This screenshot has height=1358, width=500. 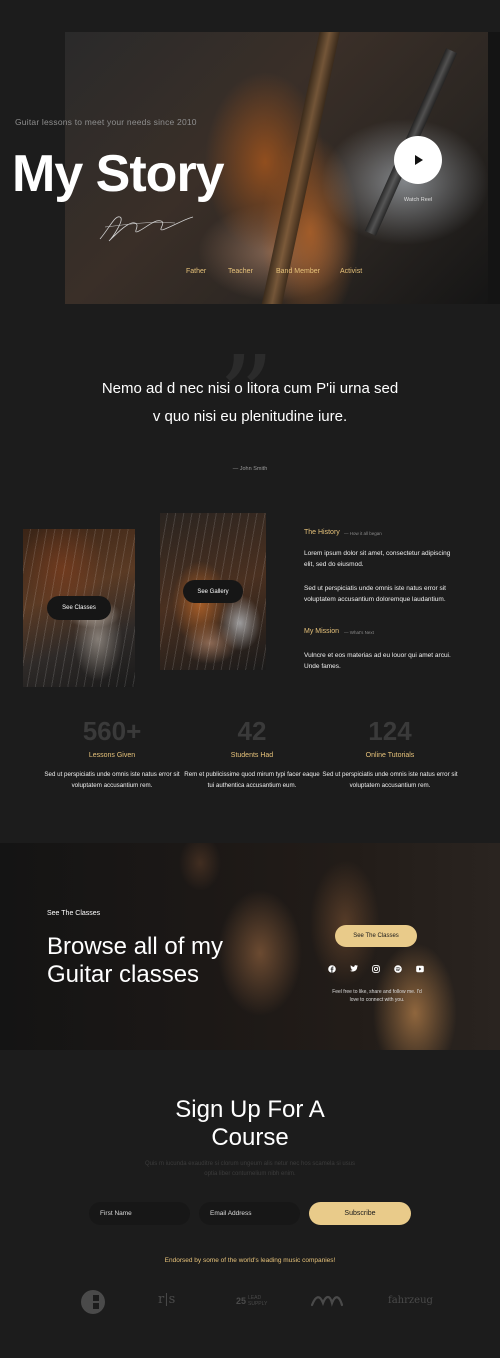 I want to click on instagram-icon, so click(x=375, y=968).